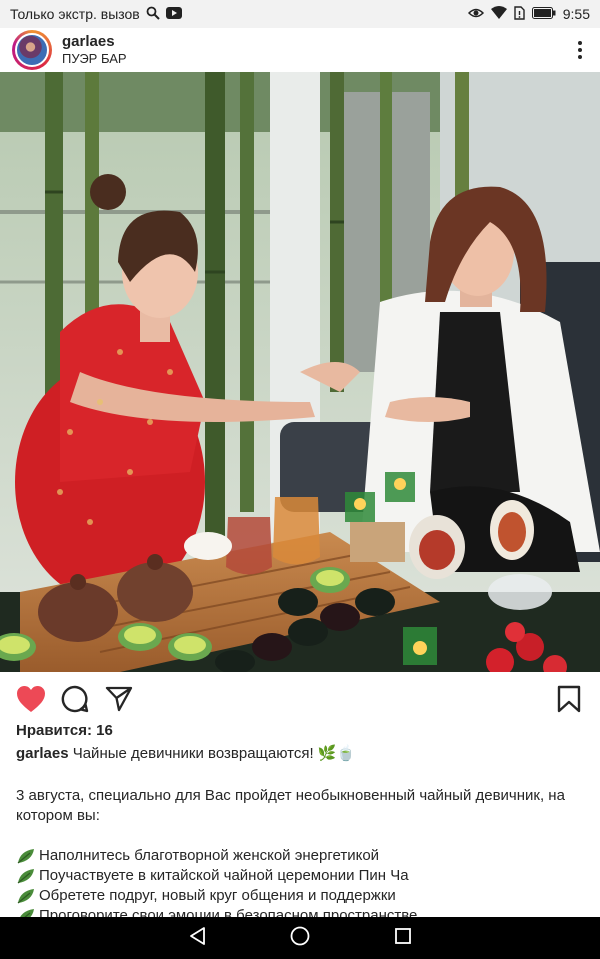 This screenshot has width=600, height=959. Describe the element at coordinates (153, 14) in the screenshot. I see `search-icon` at that location.